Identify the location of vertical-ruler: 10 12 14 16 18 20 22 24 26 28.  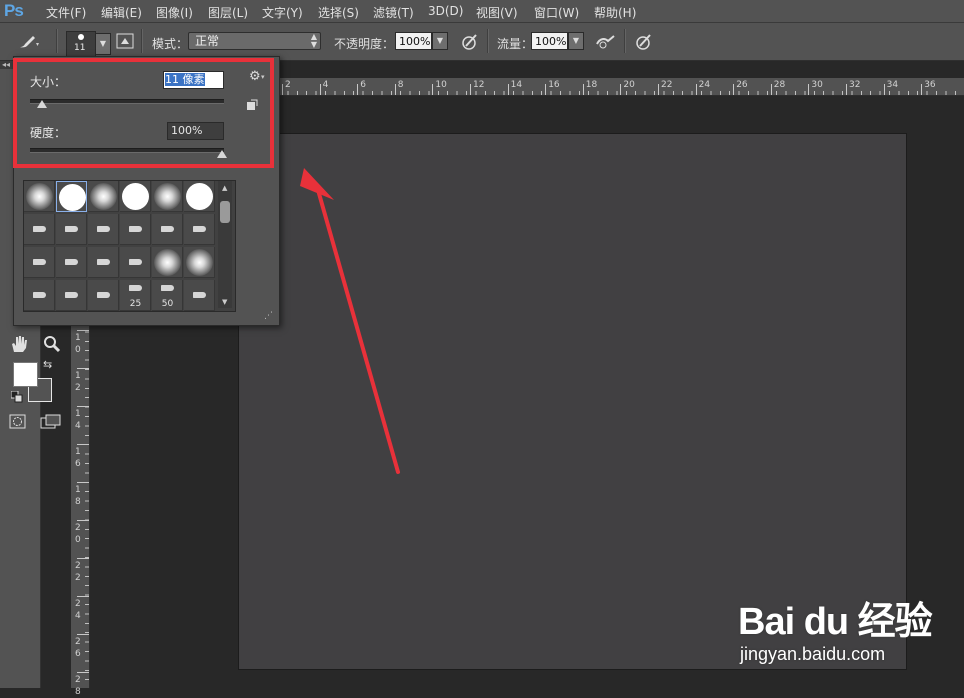
(80, 509).